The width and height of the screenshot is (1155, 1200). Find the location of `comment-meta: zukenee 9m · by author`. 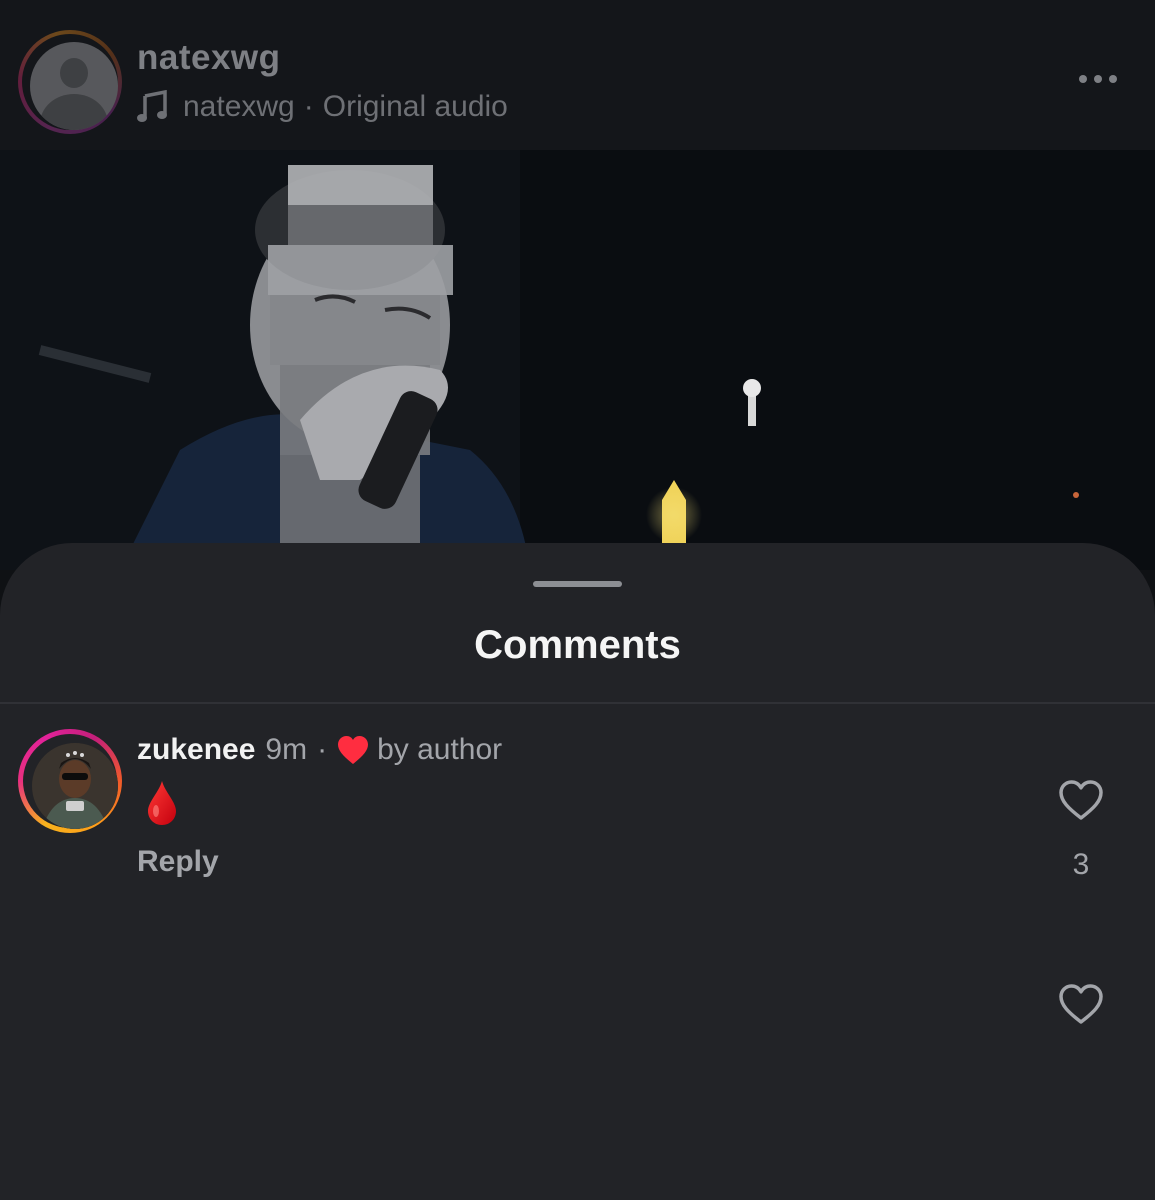

comment-meta: zukenee 9m · by author is located at coordinates (319, 750).